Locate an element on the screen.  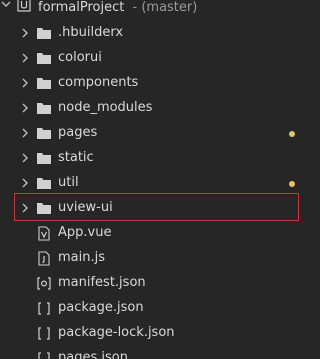
tree-item-components: components is located at coordinates (156, 83).